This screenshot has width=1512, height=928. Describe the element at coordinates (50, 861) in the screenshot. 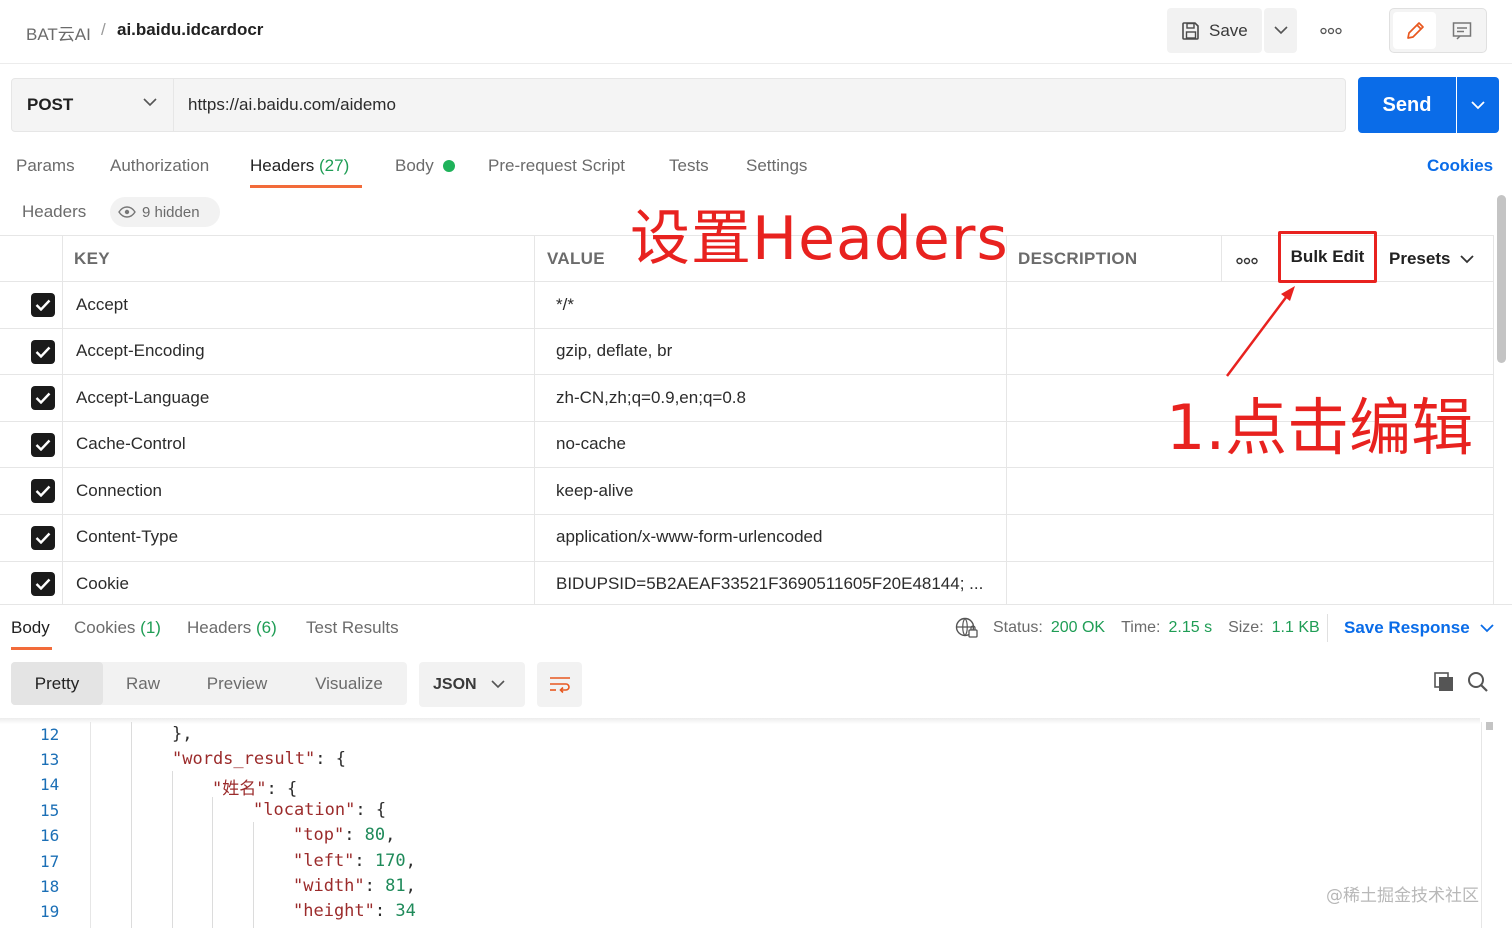

I see `line-number: 17` at that location.